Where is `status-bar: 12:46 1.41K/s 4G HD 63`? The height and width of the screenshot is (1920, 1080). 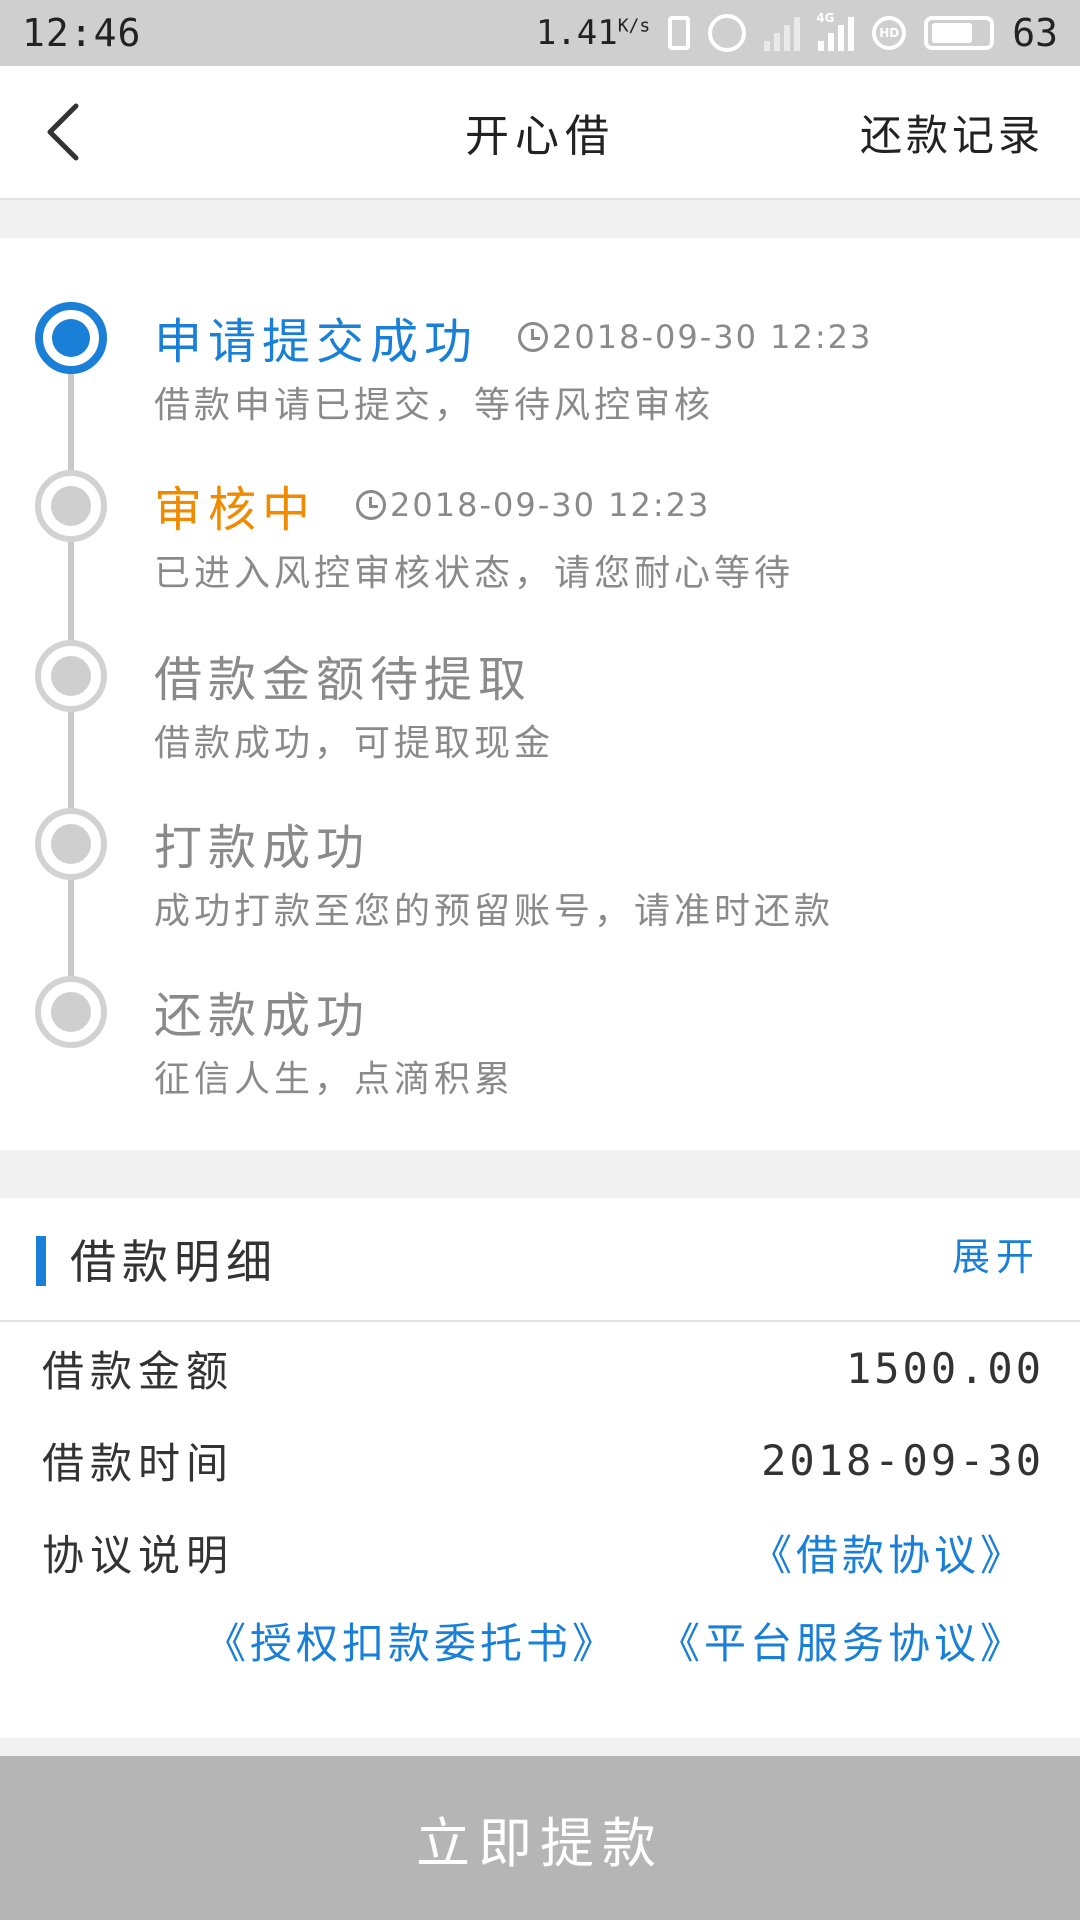 status-bar: 12:46 1.41K/s 4G HD 63 is located at coordinates (540, 33).